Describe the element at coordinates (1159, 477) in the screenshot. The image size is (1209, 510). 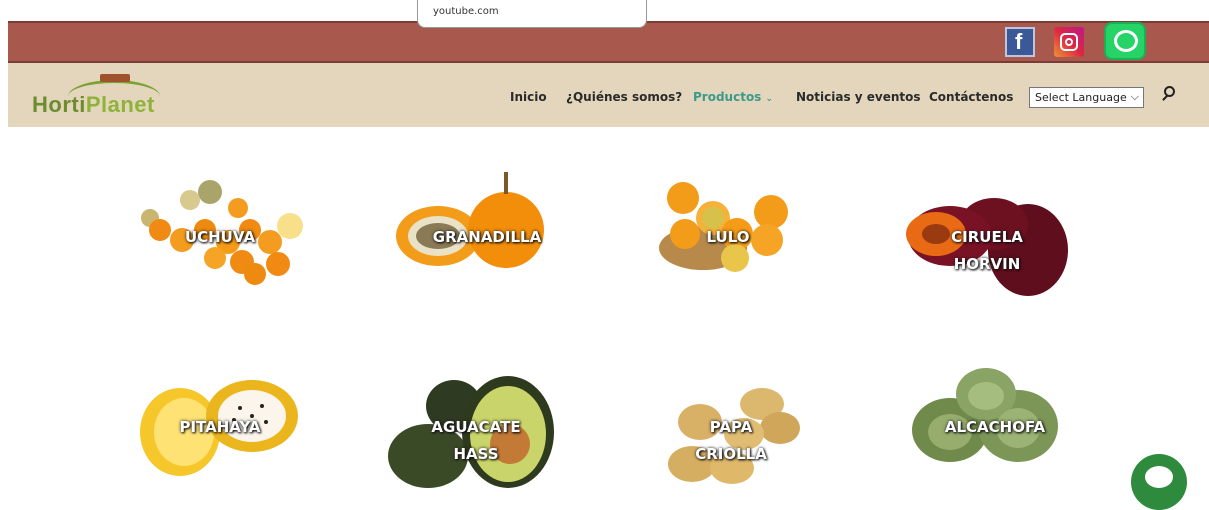
I see `chat-bubble-icon` at that location.